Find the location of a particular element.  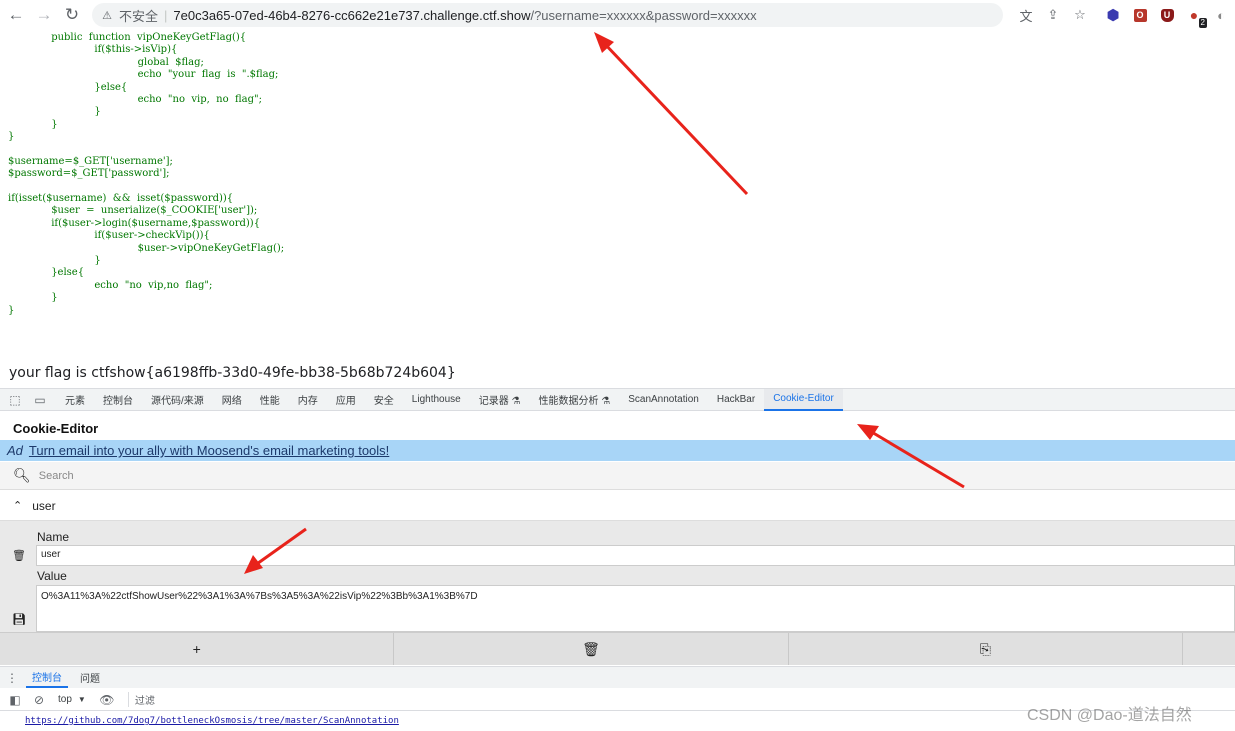

bookmark-button: ☆ is located at coordinates (1080, 15).